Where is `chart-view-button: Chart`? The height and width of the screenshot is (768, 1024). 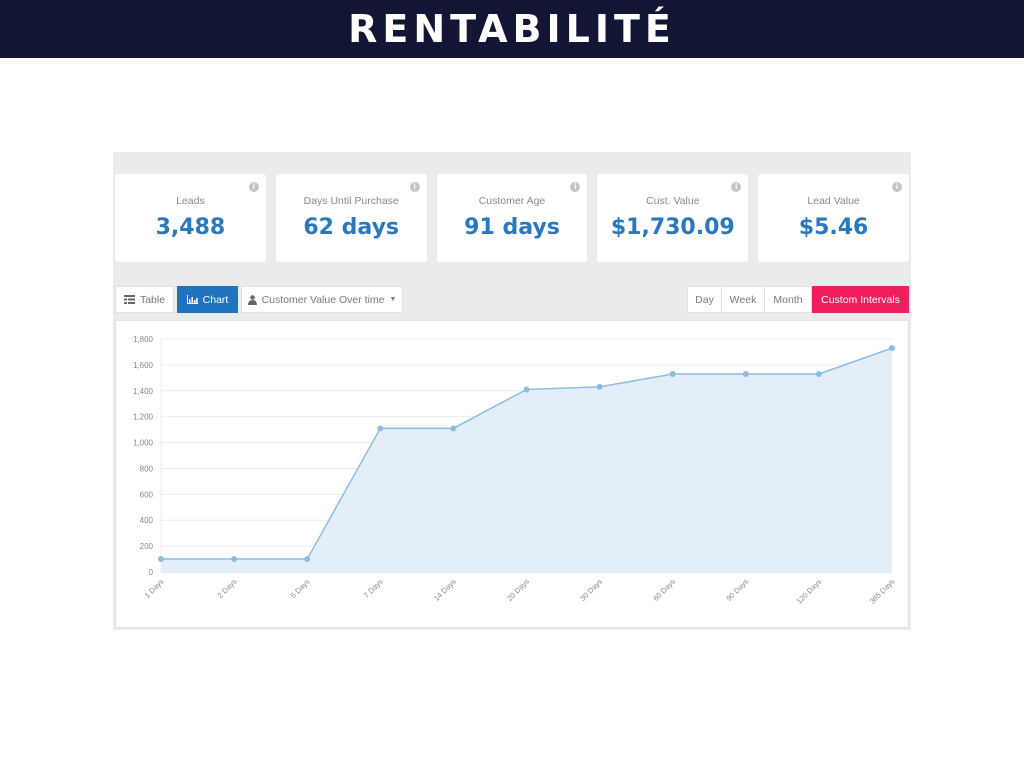
chart-view-button: Chart is located at coordinates (207, 299).